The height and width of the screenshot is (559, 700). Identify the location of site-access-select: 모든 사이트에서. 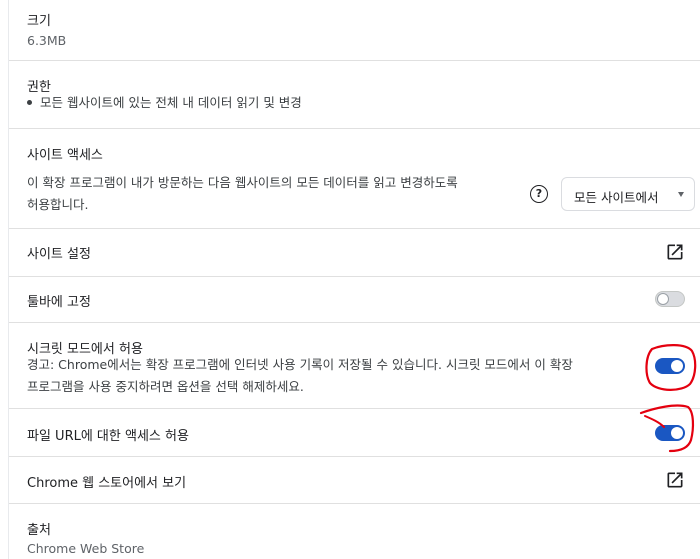
(628, 194).